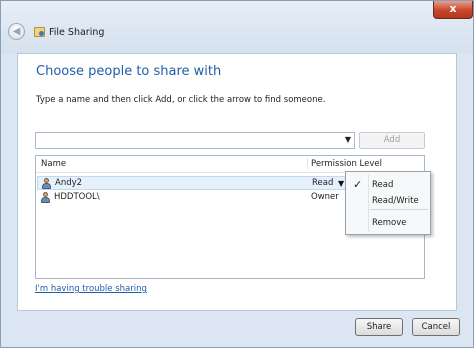 This screenshot has width=474, height=348. I want to click on permission-dropdown-icon: ▼, so click(341, 183).